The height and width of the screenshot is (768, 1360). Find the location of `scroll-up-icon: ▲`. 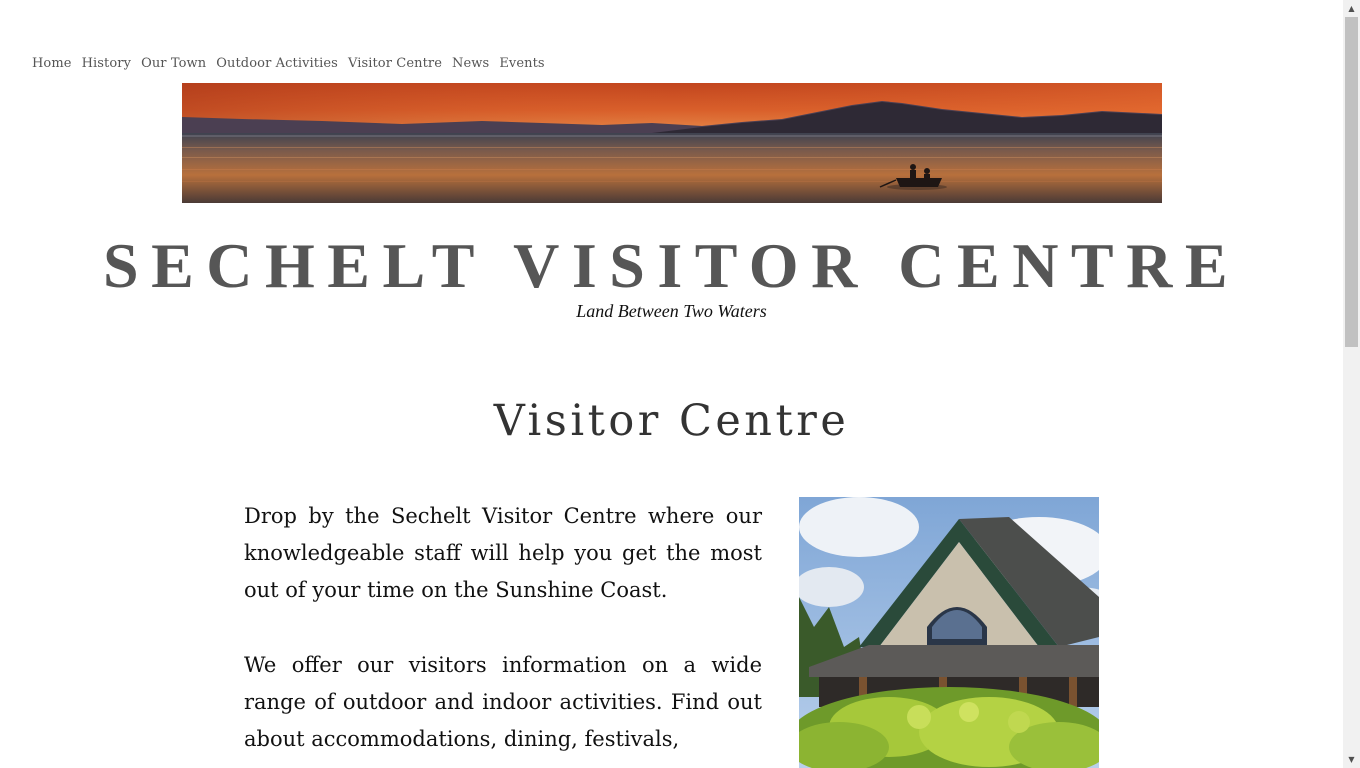

scroll-up-icon: ▲ is located at coordinates (1351, 8).